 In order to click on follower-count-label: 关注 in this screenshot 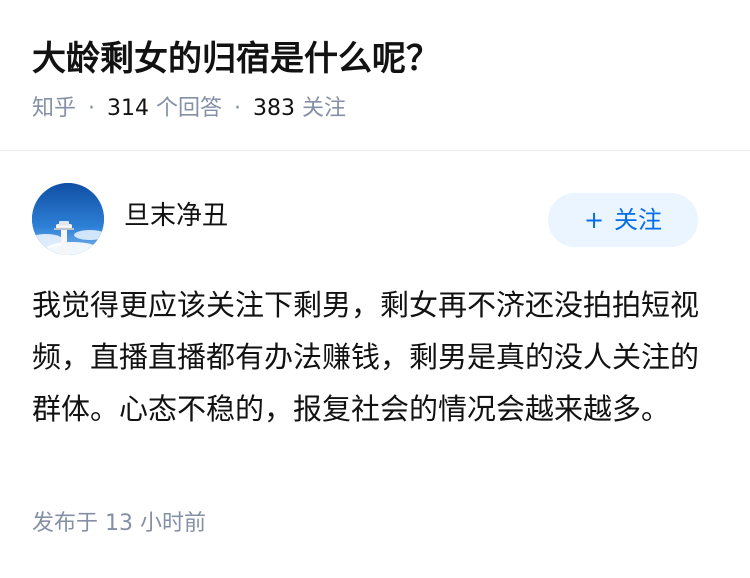, I will do `click(324, 108)`.